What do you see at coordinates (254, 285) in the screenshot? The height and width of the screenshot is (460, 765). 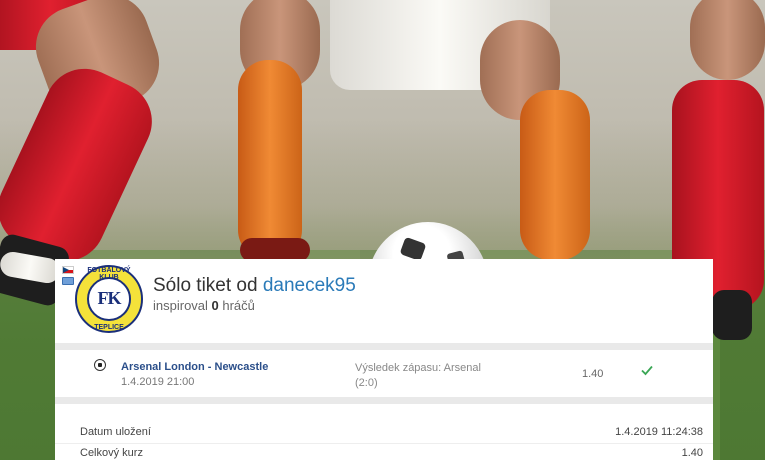 I see `ticket-title: Sólo tiket od danecek95` at bounding box center [254, 285].